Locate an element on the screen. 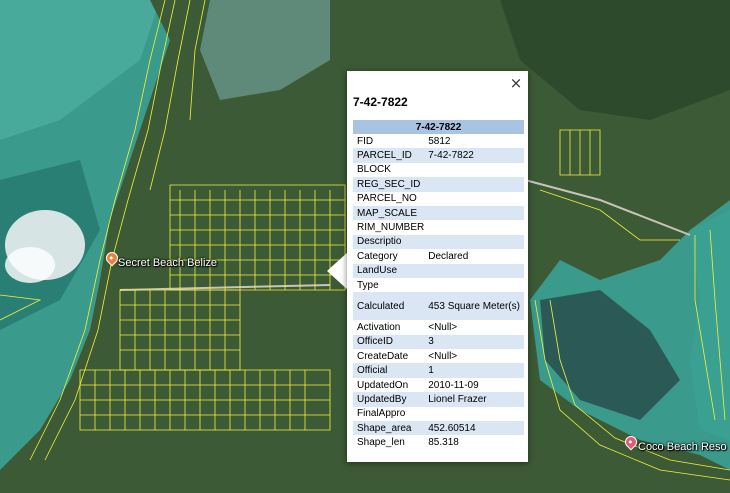 The width and height of the screenshot is (730, 493). attribute-value: 7-42-7822 is located at coordinates (474, 155).